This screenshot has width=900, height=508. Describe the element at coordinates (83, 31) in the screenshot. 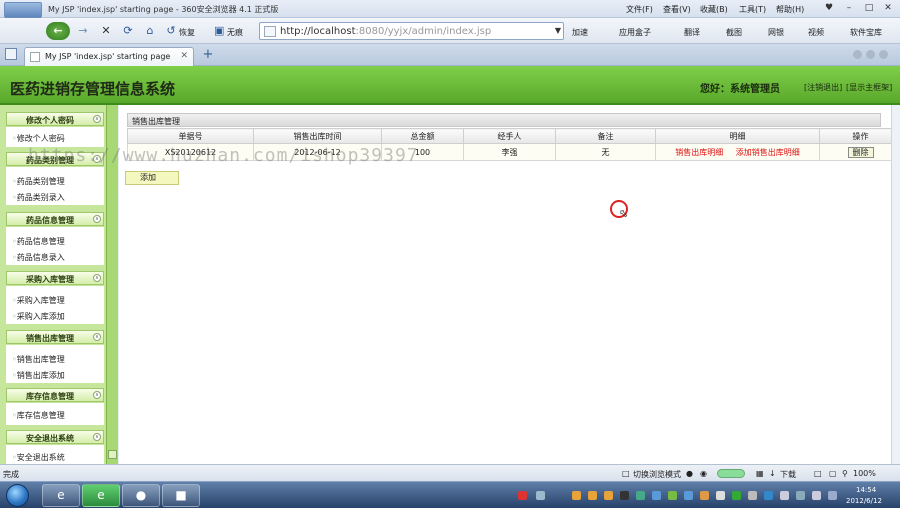

I see `forward-icon: →` at that location.